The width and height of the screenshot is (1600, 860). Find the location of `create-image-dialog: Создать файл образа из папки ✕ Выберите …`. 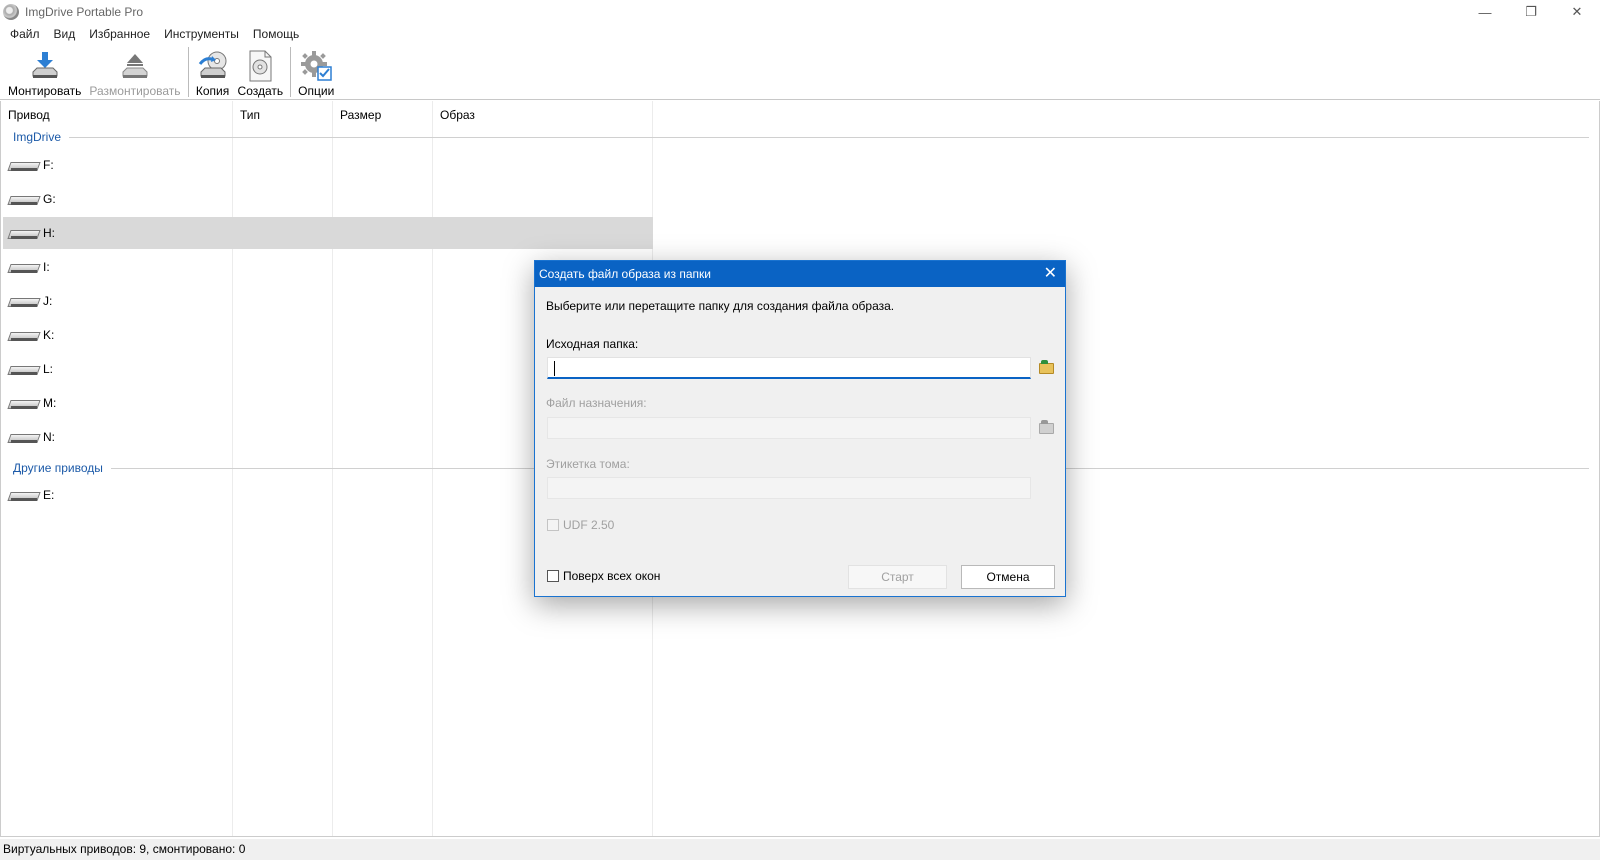

create-image-dialog: Создать файл образа из папки ✕ Выберите … is located at coordinates (800, 428).